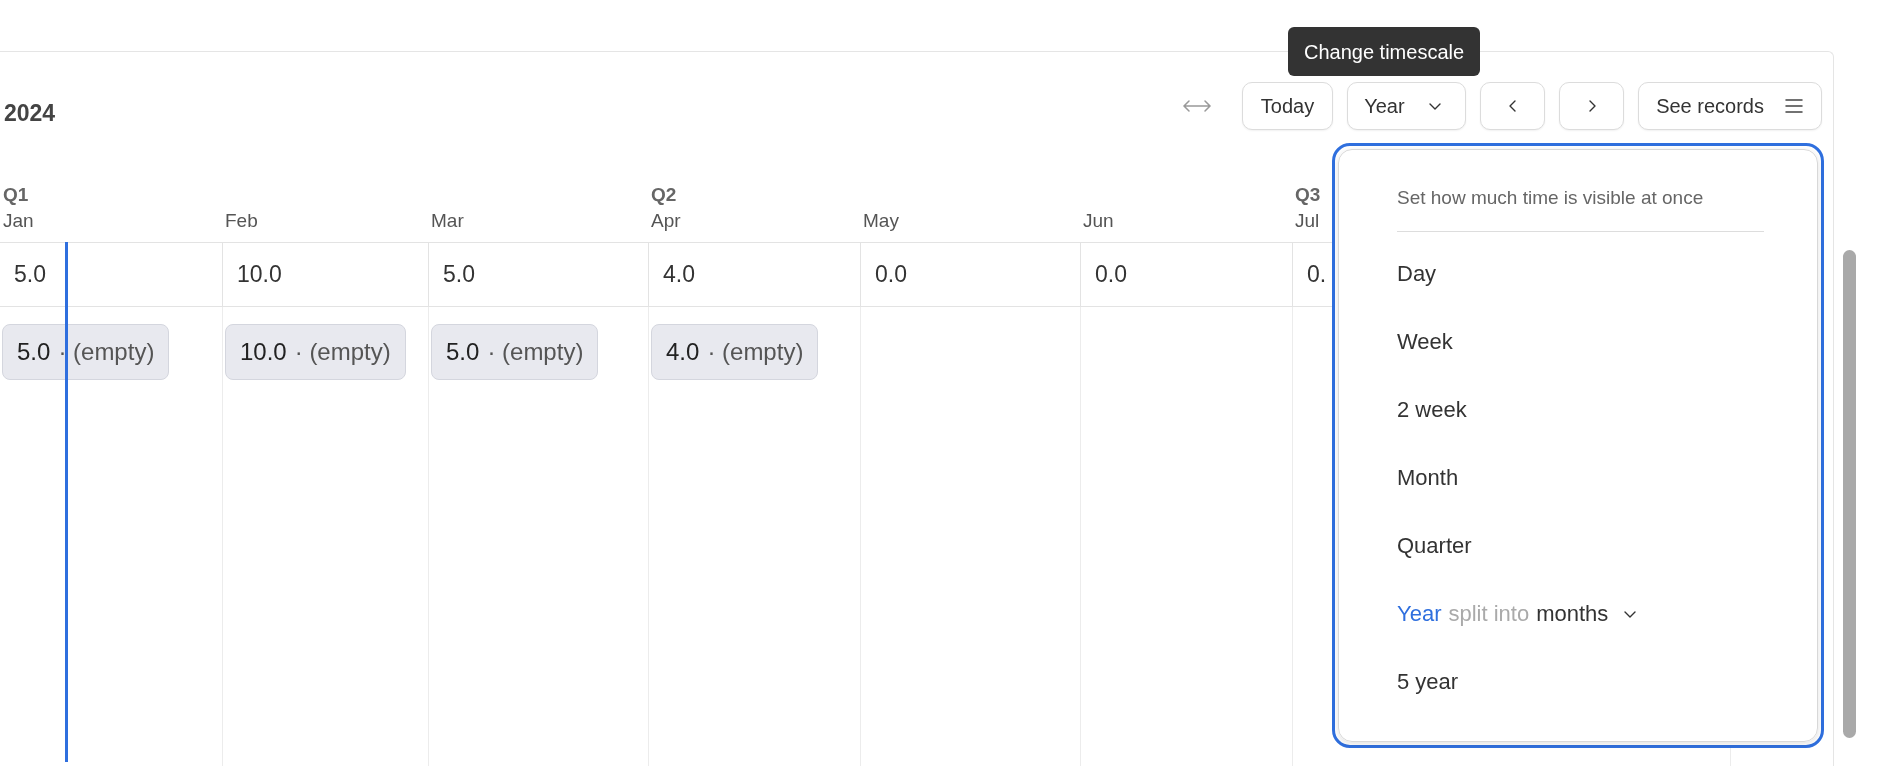 This screenshot has width=1884, height=766. I want to click on unit-dropdown: months, so click(1587, 613).